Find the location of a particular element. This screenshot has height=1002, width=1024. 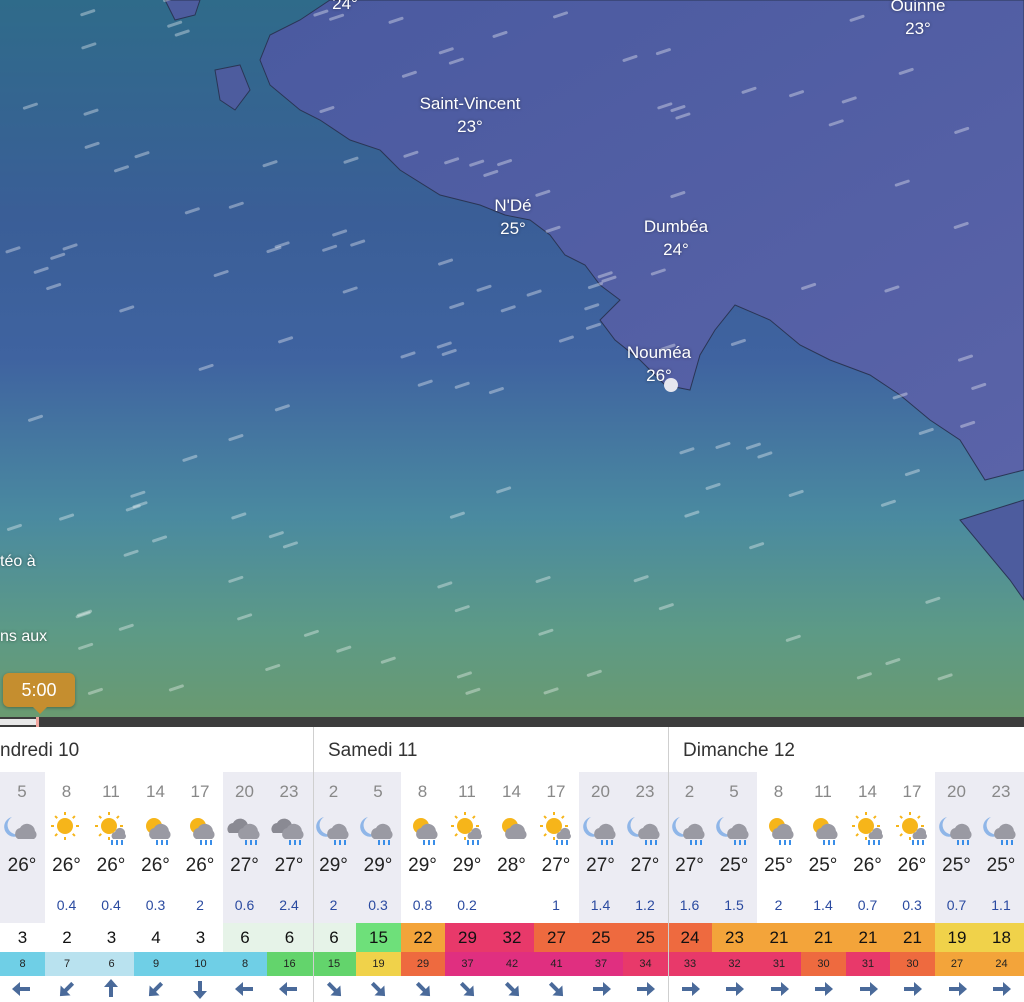

wind-speed-cell: 29 is located at coordinates (423, 964).